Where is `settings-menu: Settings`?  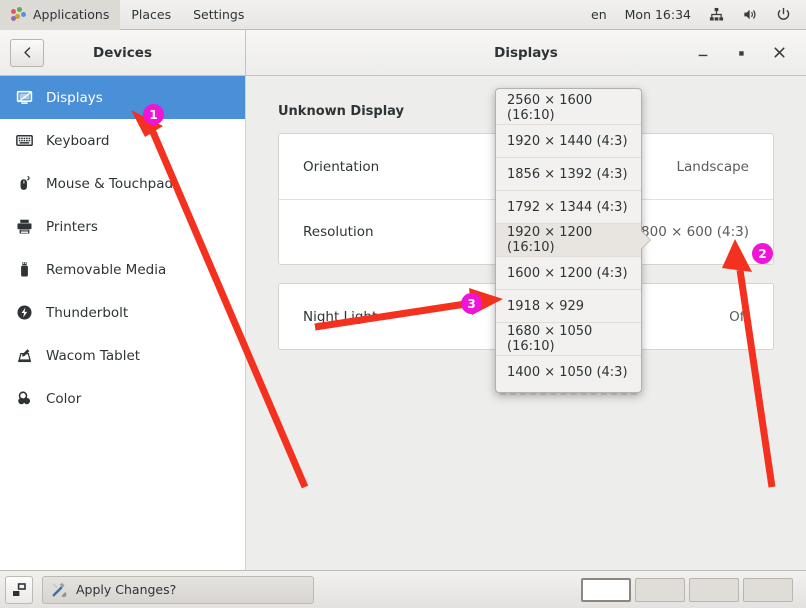
settings-menu: Settings is located at coordinates (218, 15).